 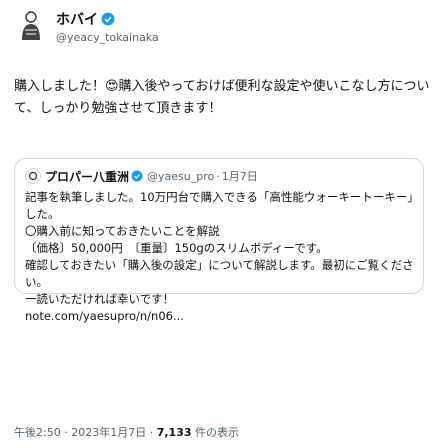 What do you see at coordinates (37, 432) in the screenshot?
I see `tweet-time: 午後2:50` at bounding box center [37, 432].